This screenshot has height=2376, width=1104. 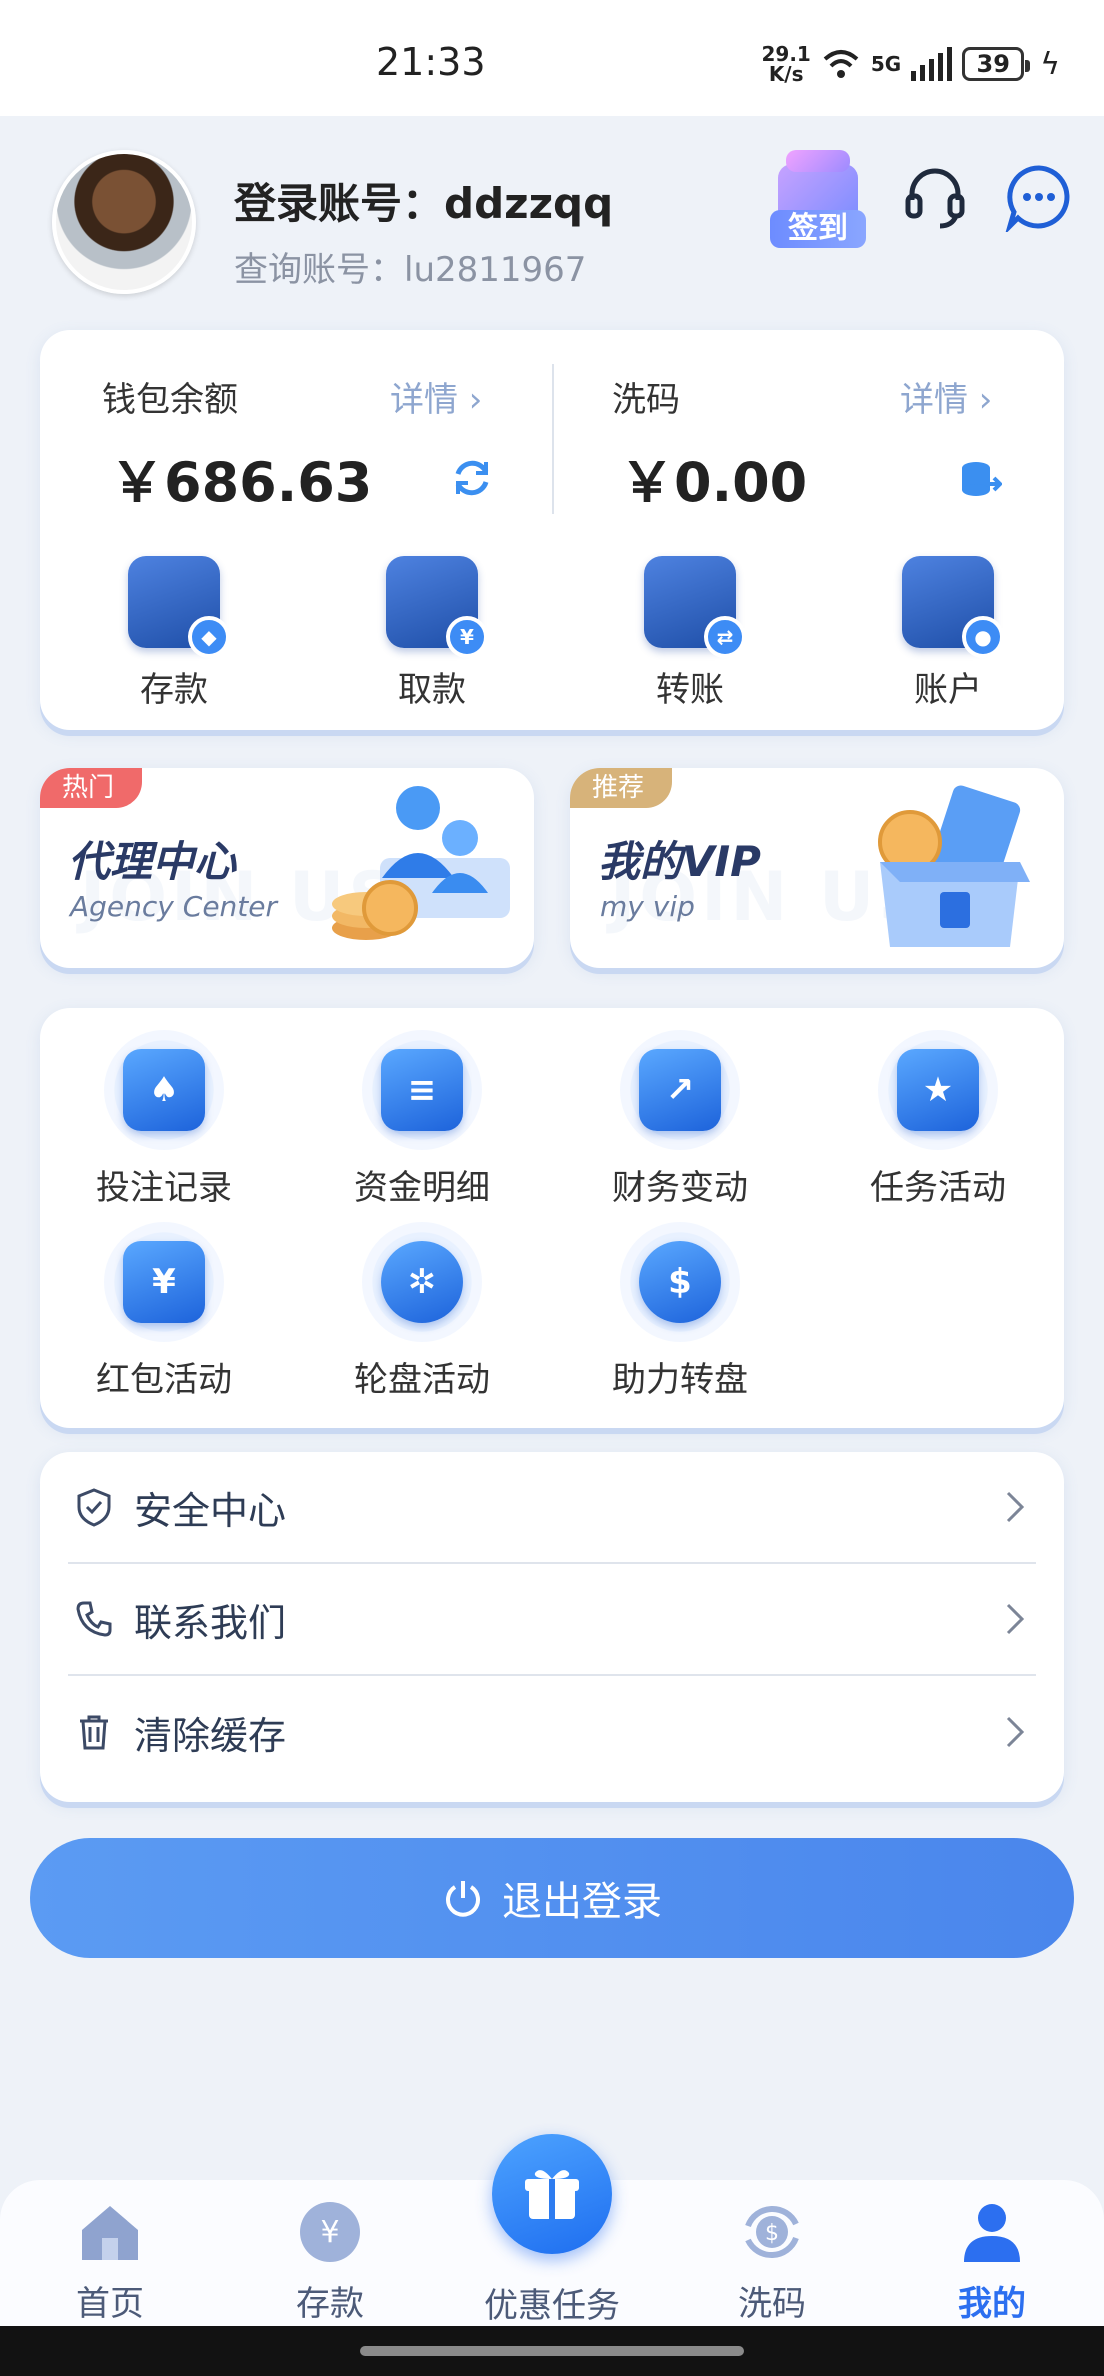 I want to click on wash-amount: ￥0.00, so click(x=714, y=482).